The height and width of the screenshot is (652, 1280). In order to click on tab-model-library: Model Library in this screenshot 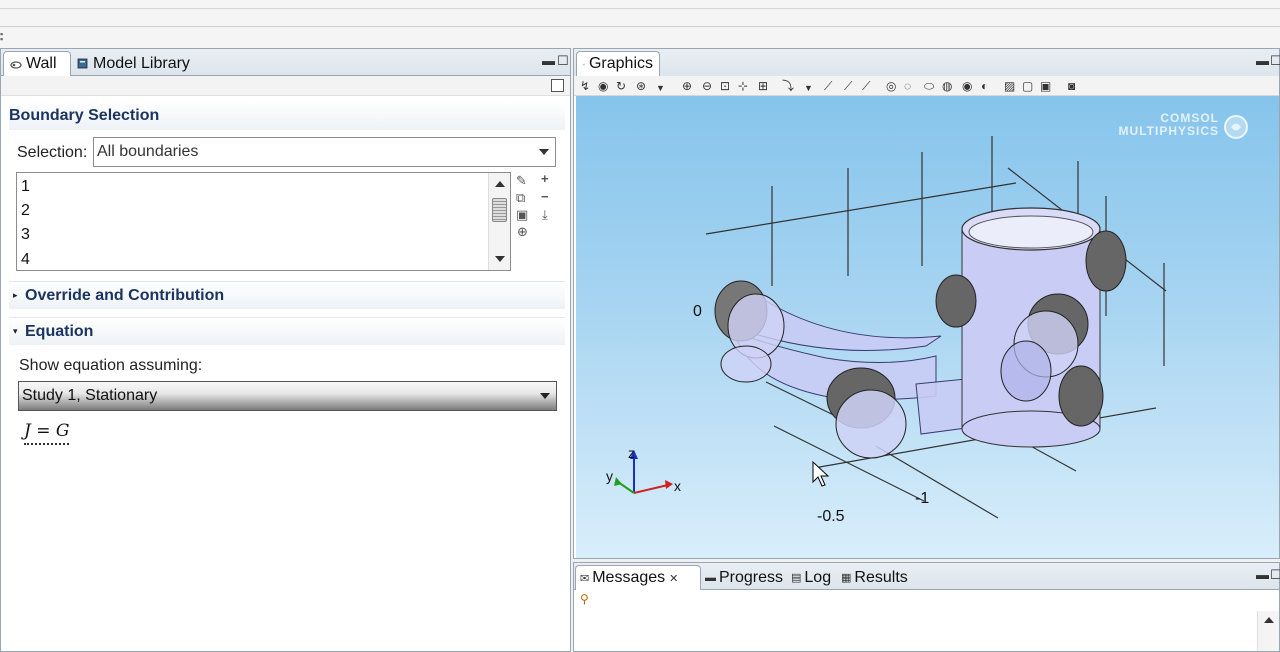, I will do `click(133, 63)`.